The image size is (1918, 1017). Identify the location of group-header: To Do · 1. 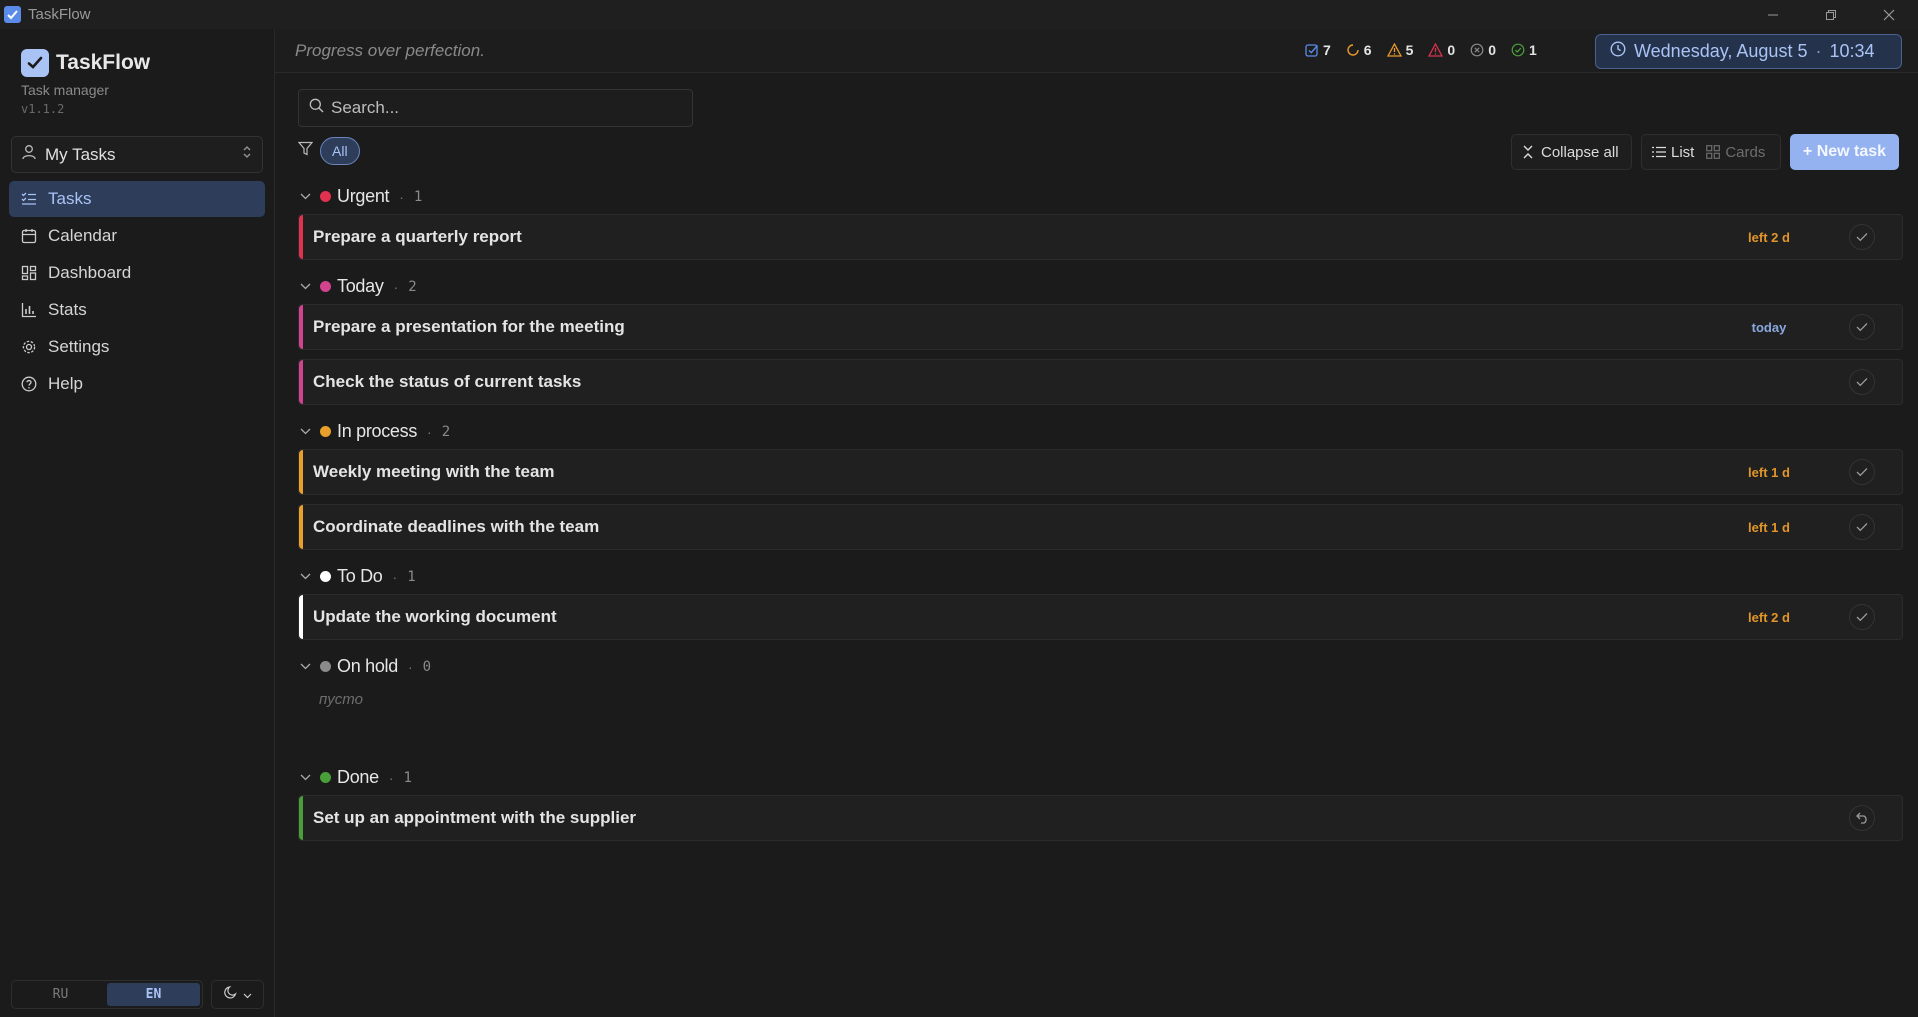
(1100, 576).